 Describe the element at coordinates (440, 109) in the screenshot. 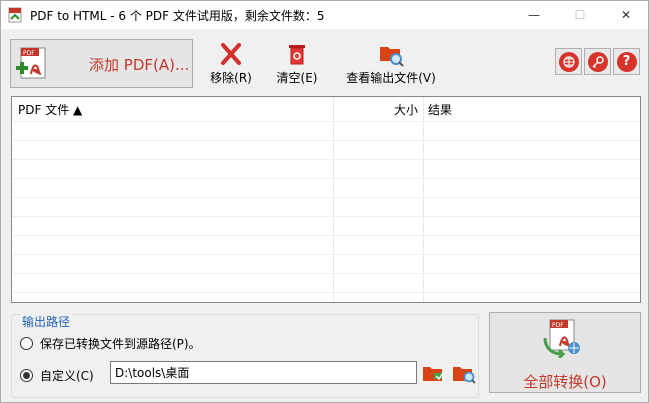

I see `column-header-result: 结果` at that location.